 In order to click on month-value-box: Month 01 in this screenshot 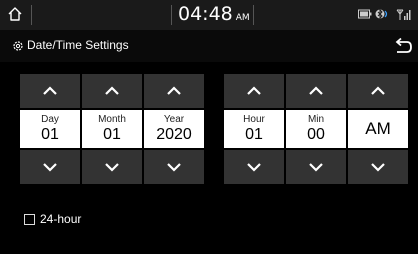, I will do `click(112, 129)`.